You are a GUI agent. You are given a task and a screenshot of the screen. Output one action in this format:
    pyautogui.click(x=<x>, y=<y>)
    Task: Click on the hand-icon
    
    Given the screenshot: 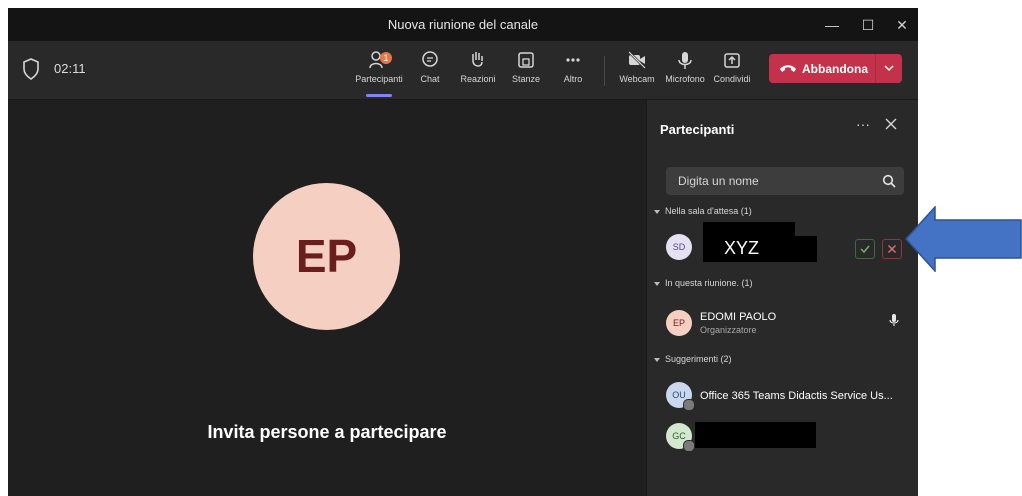 What is the action you would take?
    pyautogui.click(x=477, y=59)
    